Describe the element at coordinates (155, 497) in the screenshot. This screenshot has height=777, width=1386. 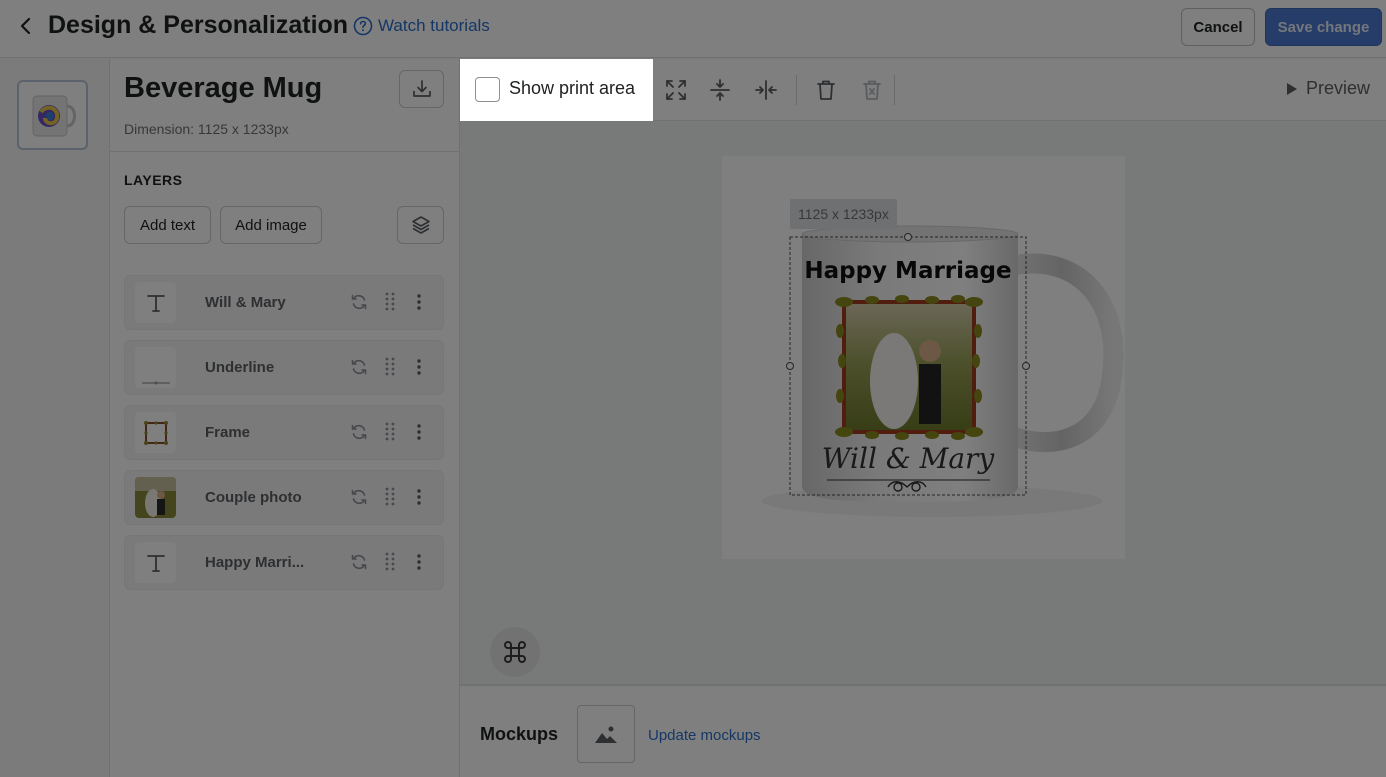
I see `photo-thumb-icon` at that location.